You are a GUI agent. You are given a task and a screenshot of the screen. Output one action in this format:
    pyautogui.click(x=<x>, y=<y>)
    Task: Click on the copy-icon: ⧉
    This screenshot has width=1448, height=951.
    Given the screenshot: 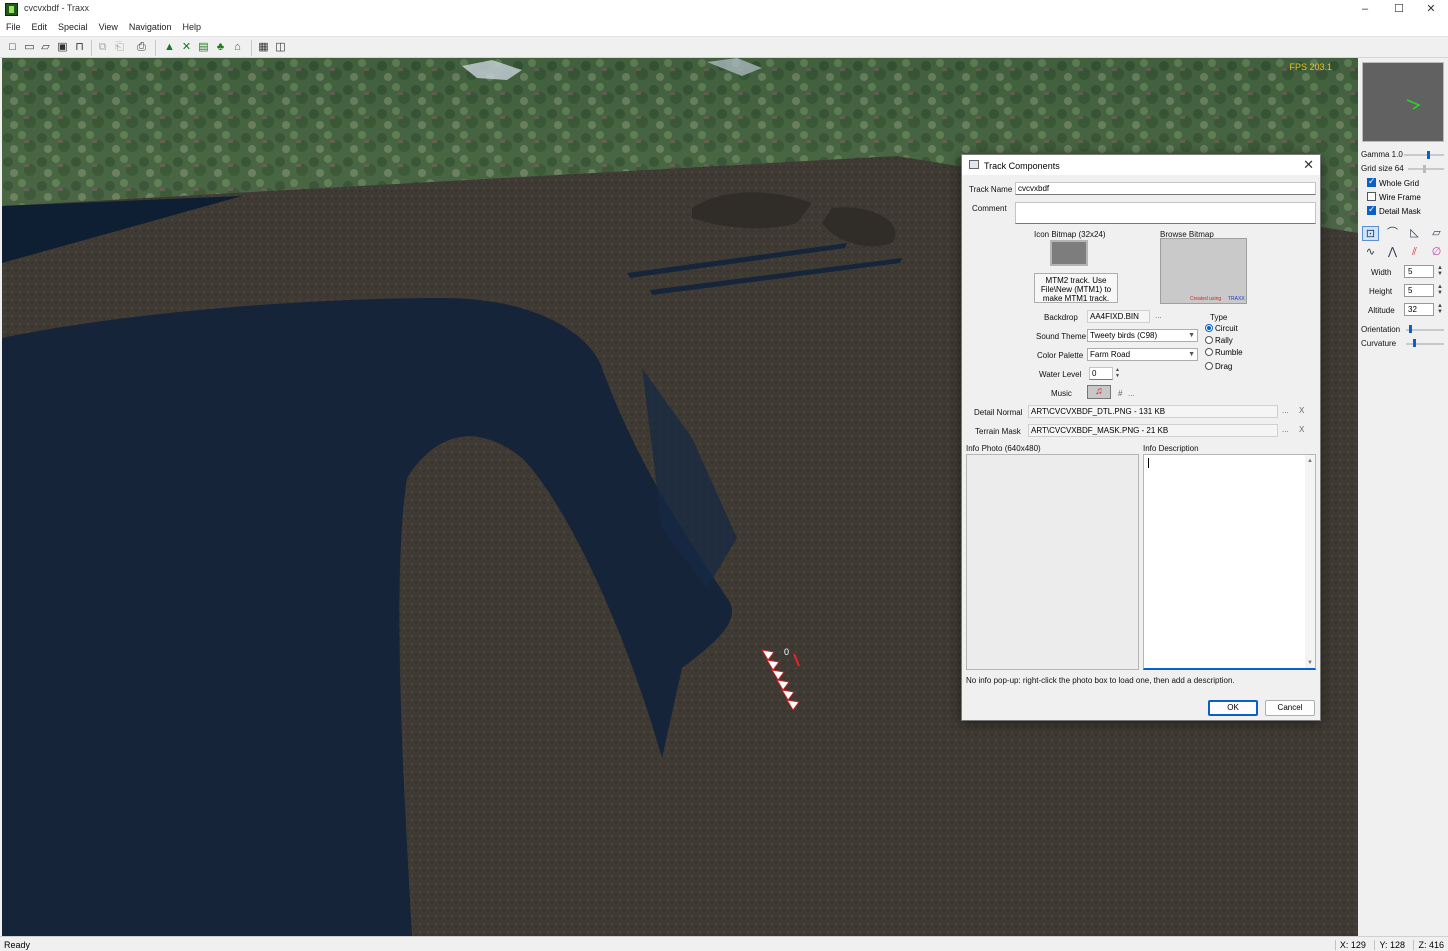 What is the action you would take?
    pyautogui.click(x=102, y=47)
    